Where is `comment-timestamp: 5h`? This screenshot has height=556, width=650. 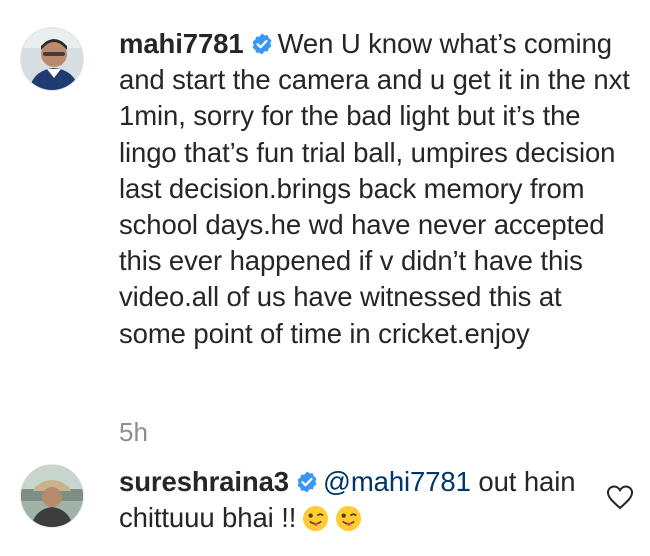 comment-timestamp: 5h is located at coordinates (133, 432).